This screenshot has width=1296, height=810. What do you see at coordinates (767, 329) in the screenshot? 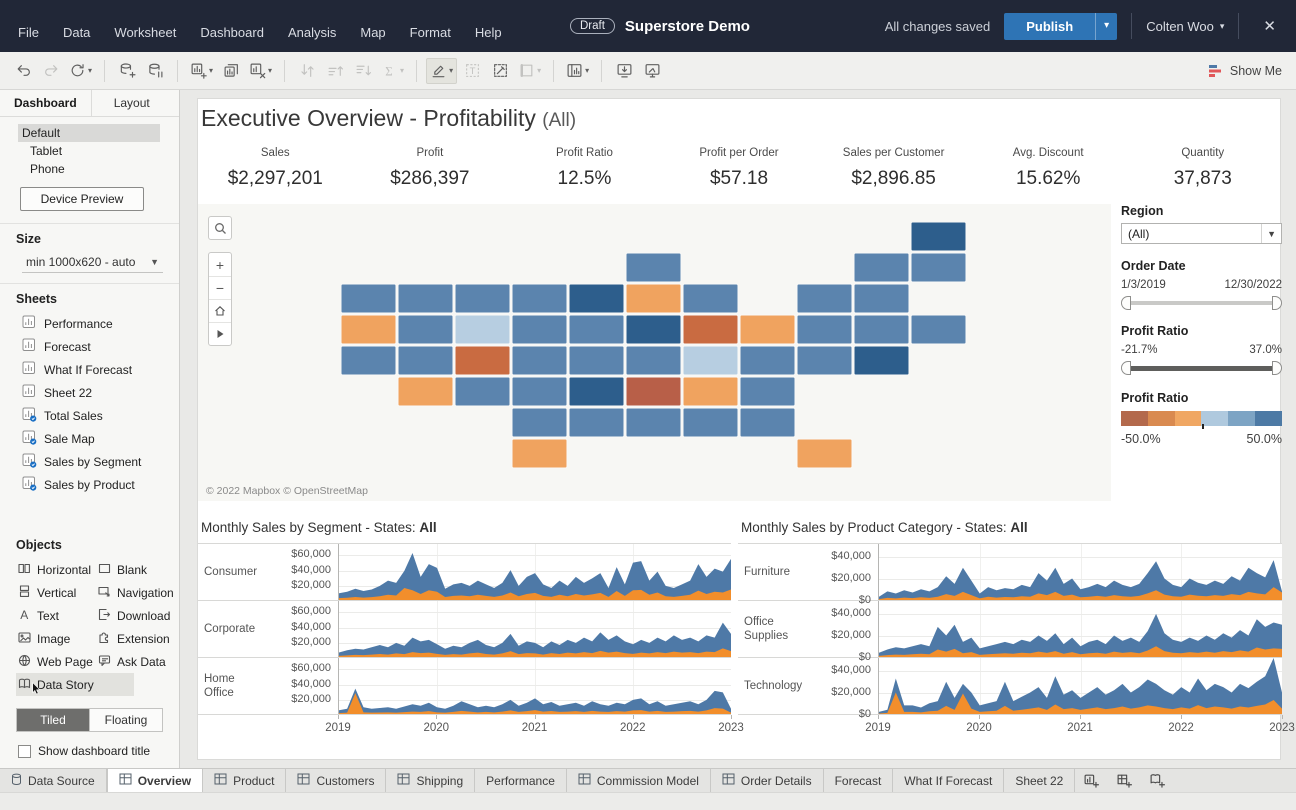
I see `state-PA` at bounding box center [767, 329].